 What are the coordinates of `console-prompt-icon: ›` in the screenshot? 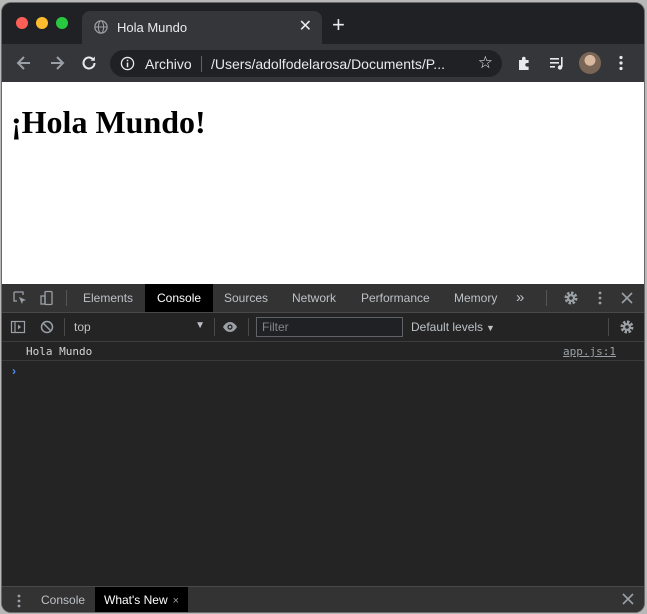 It's located at (14, 371).